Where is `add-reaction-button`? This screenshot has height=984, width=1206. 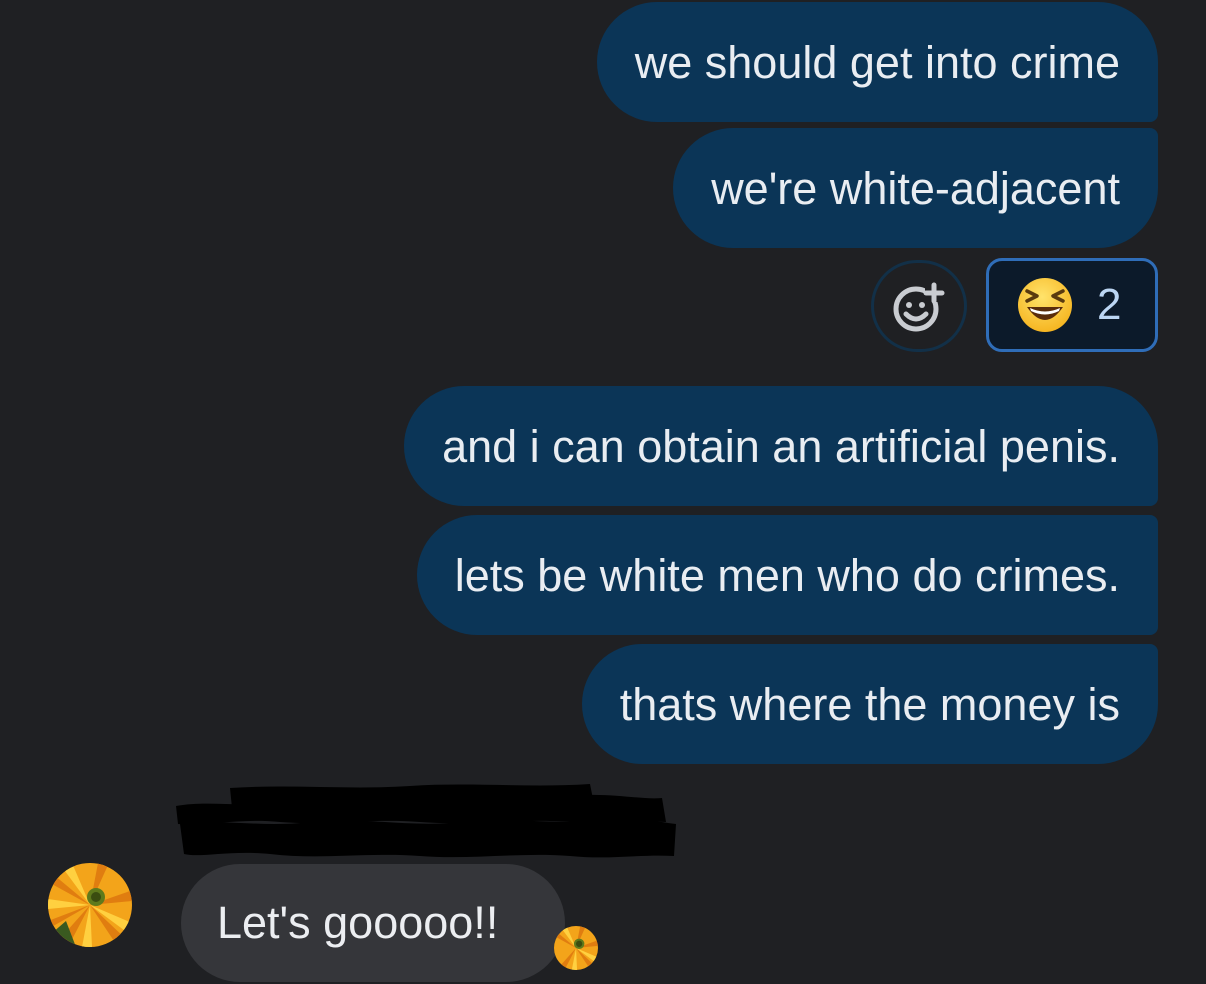
add-reaction-button is located at coordinates (919, 306).